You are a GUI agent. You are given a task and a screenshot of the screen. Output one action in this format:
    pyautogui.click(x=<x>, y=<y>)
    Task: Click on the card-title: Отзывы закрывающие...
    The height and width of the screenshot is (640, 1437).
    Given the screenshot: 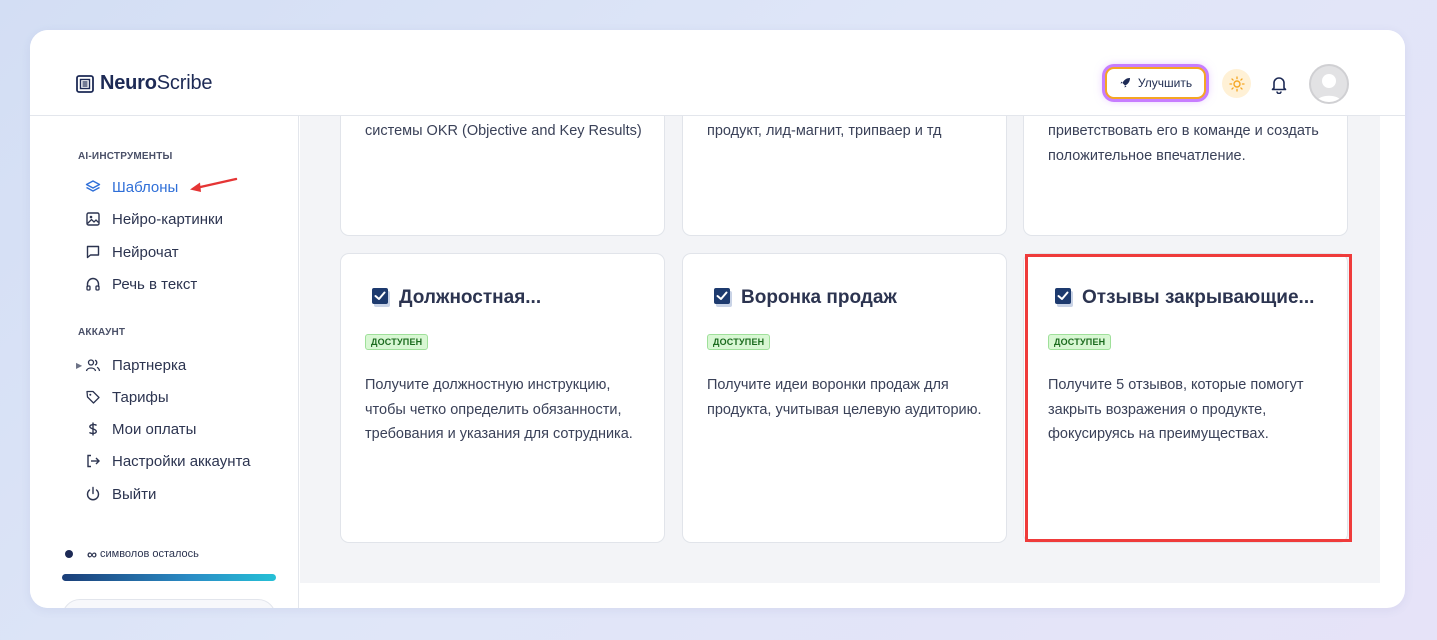 What is the action you would take?
    pyautogui.click(x=1198, y=297)
    